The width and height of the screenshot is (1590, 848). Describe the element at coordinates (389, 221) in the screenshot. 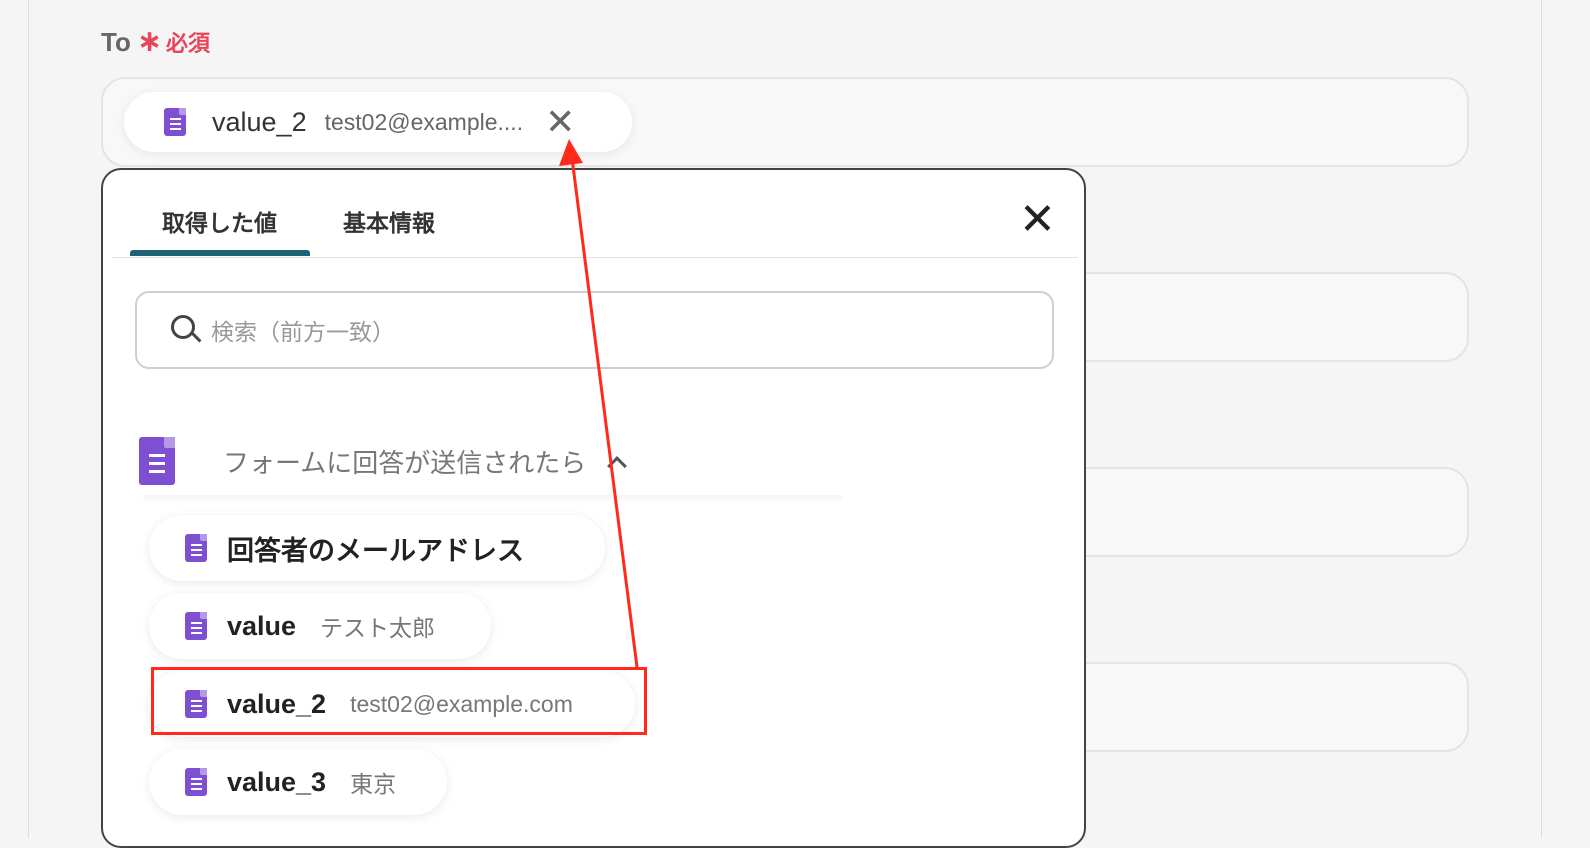

I see `tab-basic-info: 基本情報` at that location.